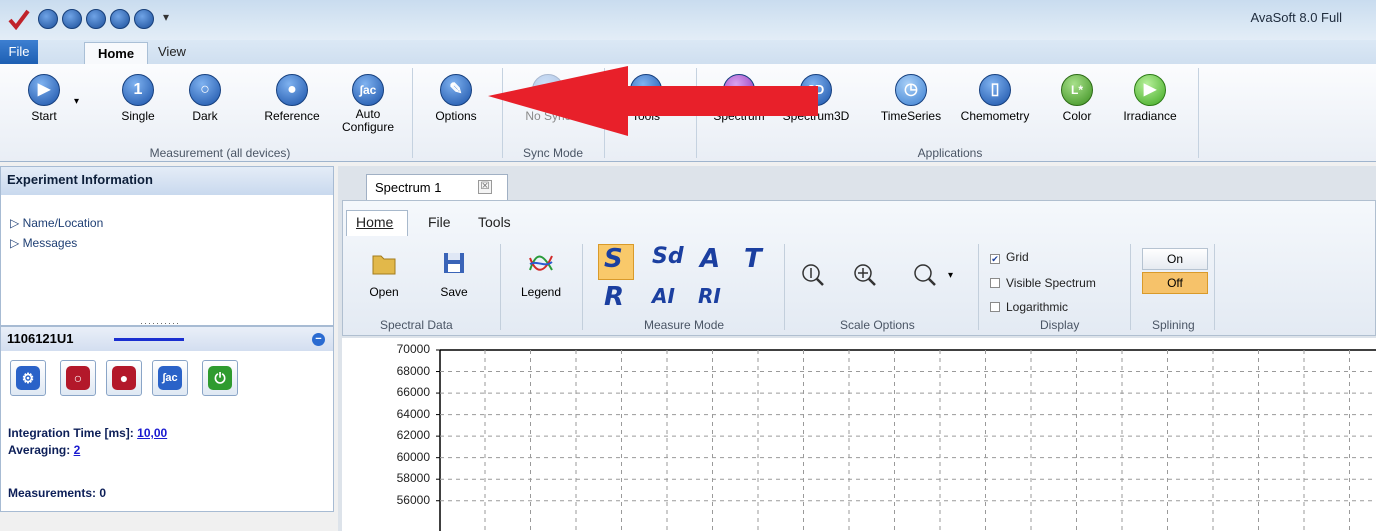  I want to click on qat-start-icon, so click(72, 19).